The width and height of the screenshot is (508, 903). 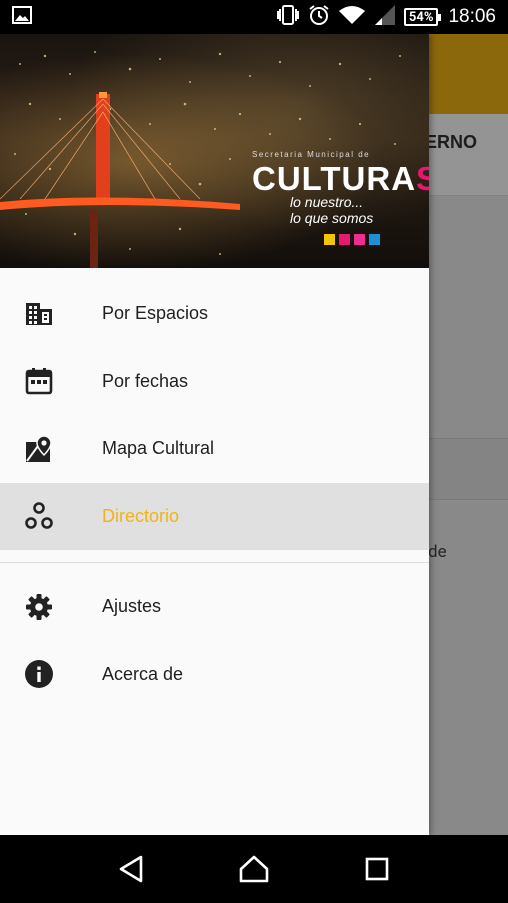 I want to click on logo-subtitle: Secretaria Municipal de, so click(x=311, y=154).